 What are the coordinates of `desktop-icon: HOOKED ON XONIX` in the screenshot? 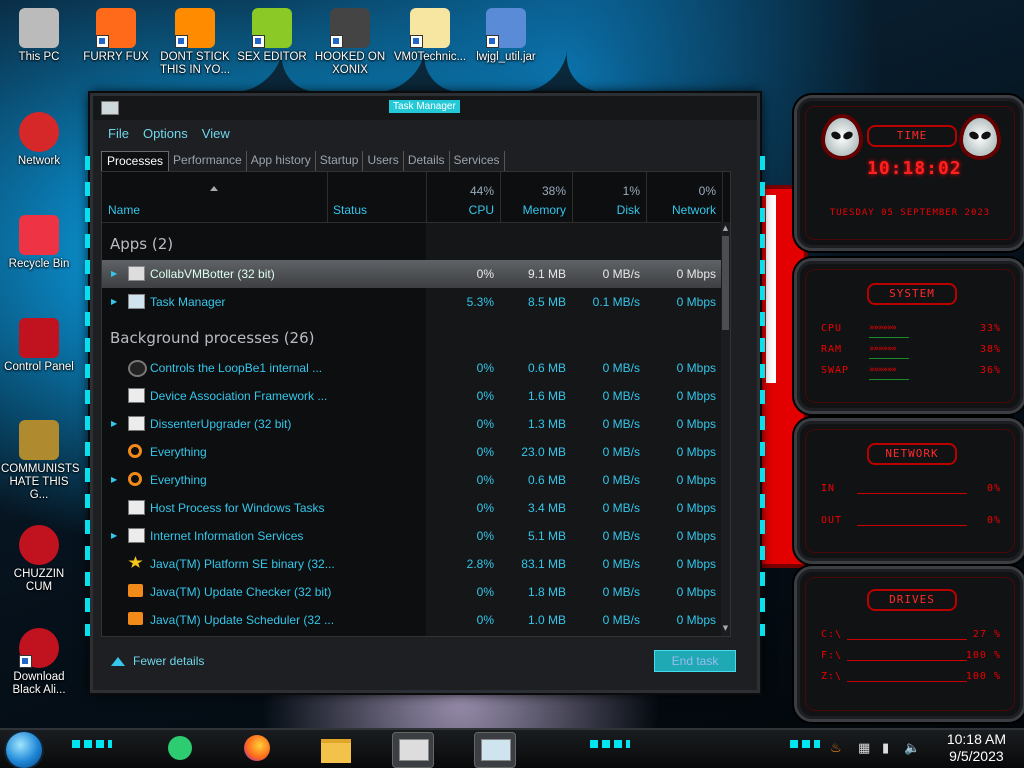 It's located at (350, 42).